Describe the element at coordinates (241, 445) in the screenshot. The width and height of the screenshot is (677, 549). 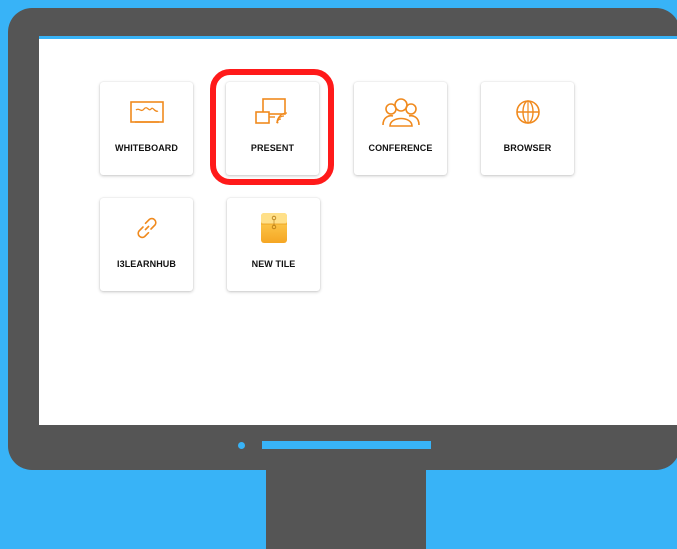
I see `power-indicator-dot` at that location.